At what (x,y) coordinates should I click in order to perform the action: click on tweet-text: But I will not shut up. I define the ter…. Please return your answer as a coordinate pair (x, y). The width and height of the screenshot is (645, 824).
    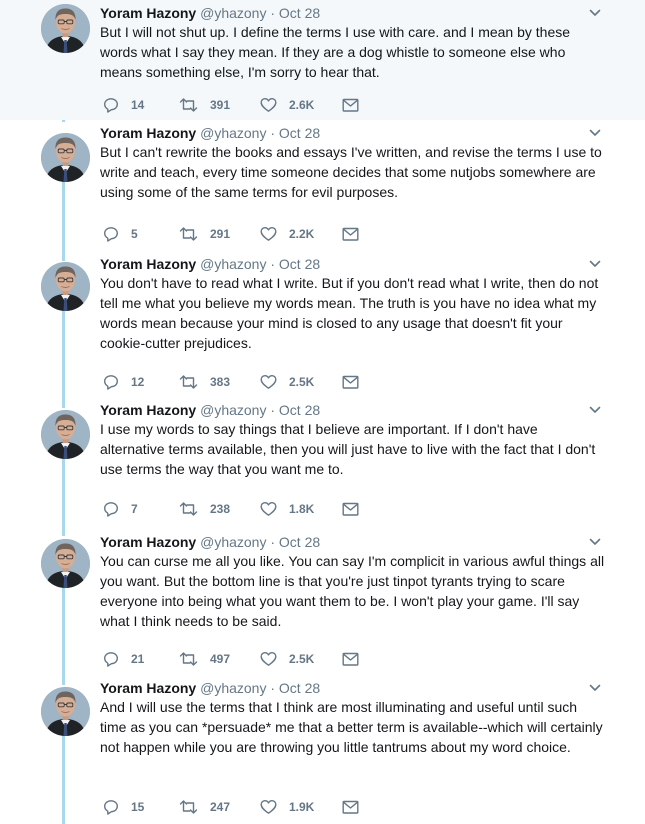
    Looking at the image, I should click on (335, 52).